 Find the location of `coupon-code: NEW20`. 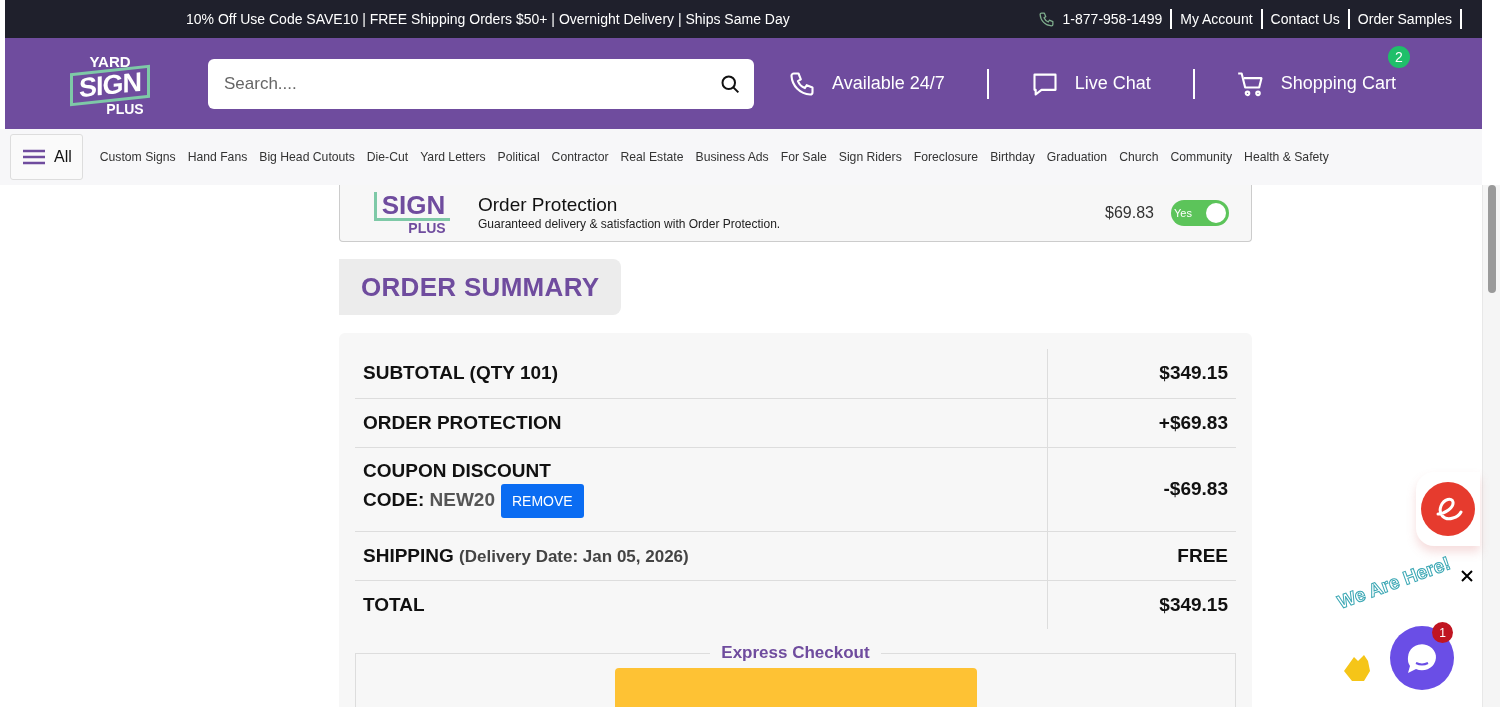

coupon-code: NEW20 is located at coordinates (462, 499).